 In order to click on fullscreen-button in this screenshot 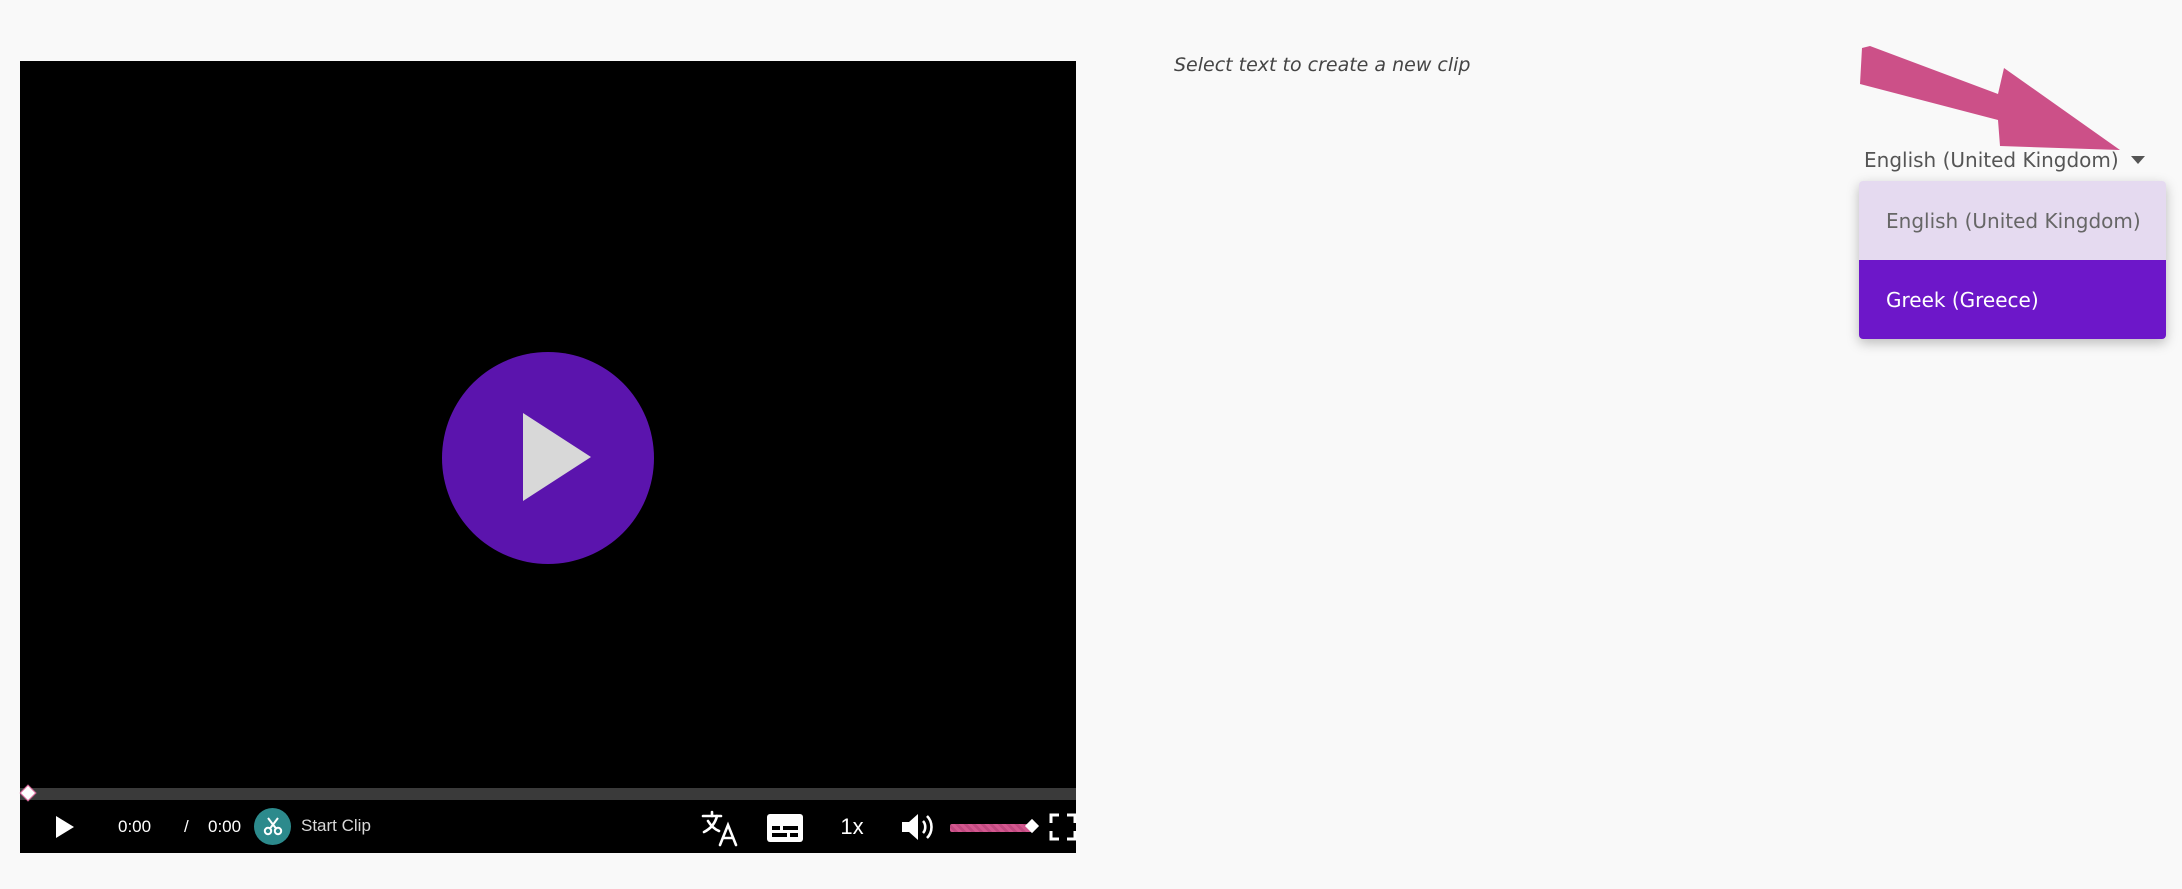, I will do `click(1063, 827)`.